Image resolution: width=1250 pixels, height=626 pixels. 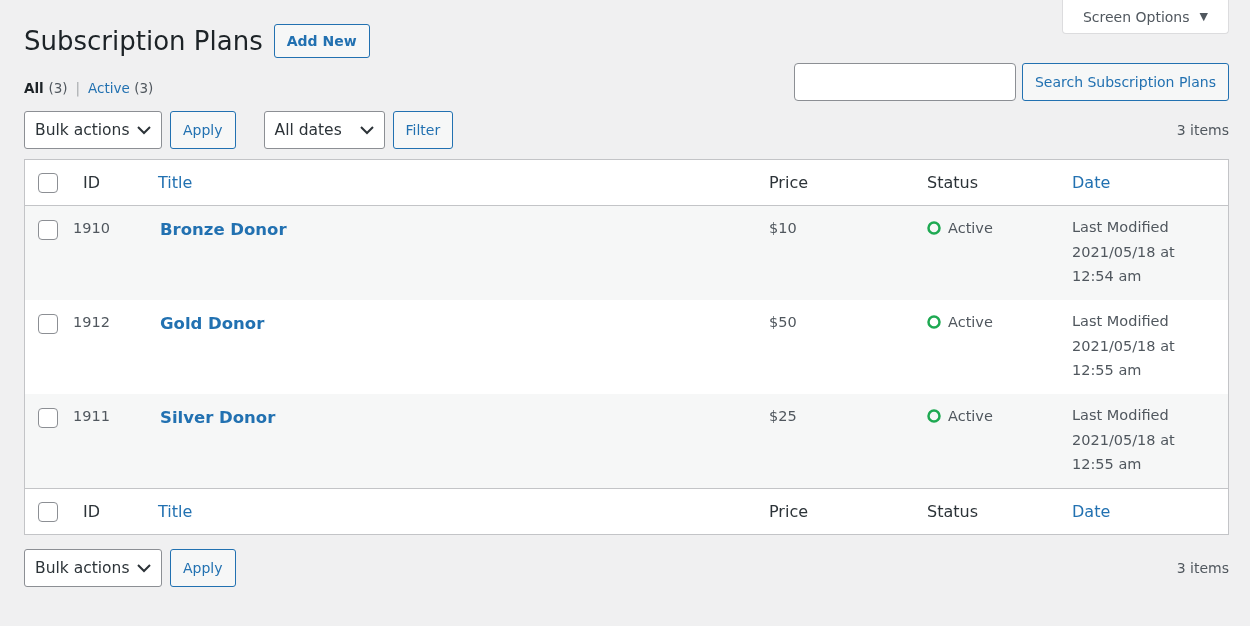 I want to click on plan-price: $50, so click(x=783, y=322).